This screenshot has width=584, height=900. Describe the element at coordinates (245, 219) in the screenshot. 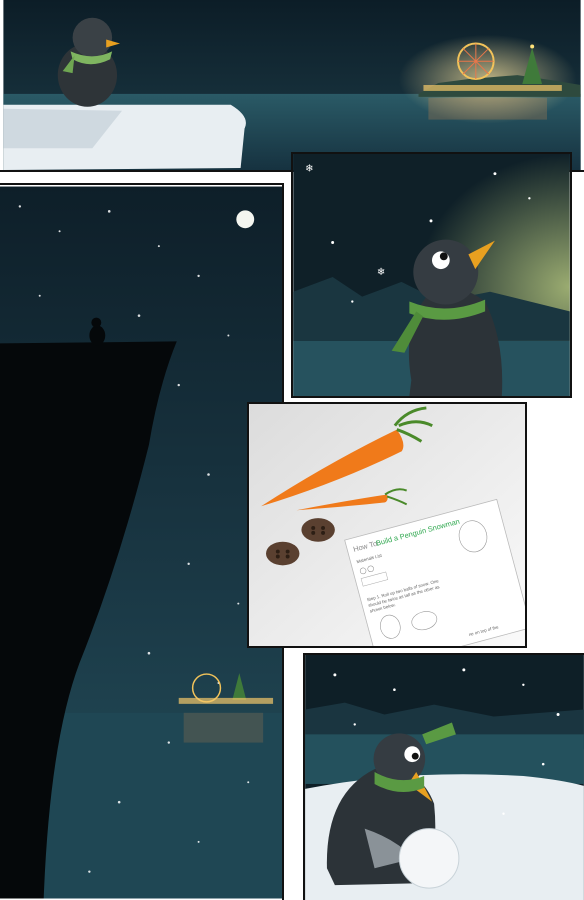

I see `moon-icon` at that location.